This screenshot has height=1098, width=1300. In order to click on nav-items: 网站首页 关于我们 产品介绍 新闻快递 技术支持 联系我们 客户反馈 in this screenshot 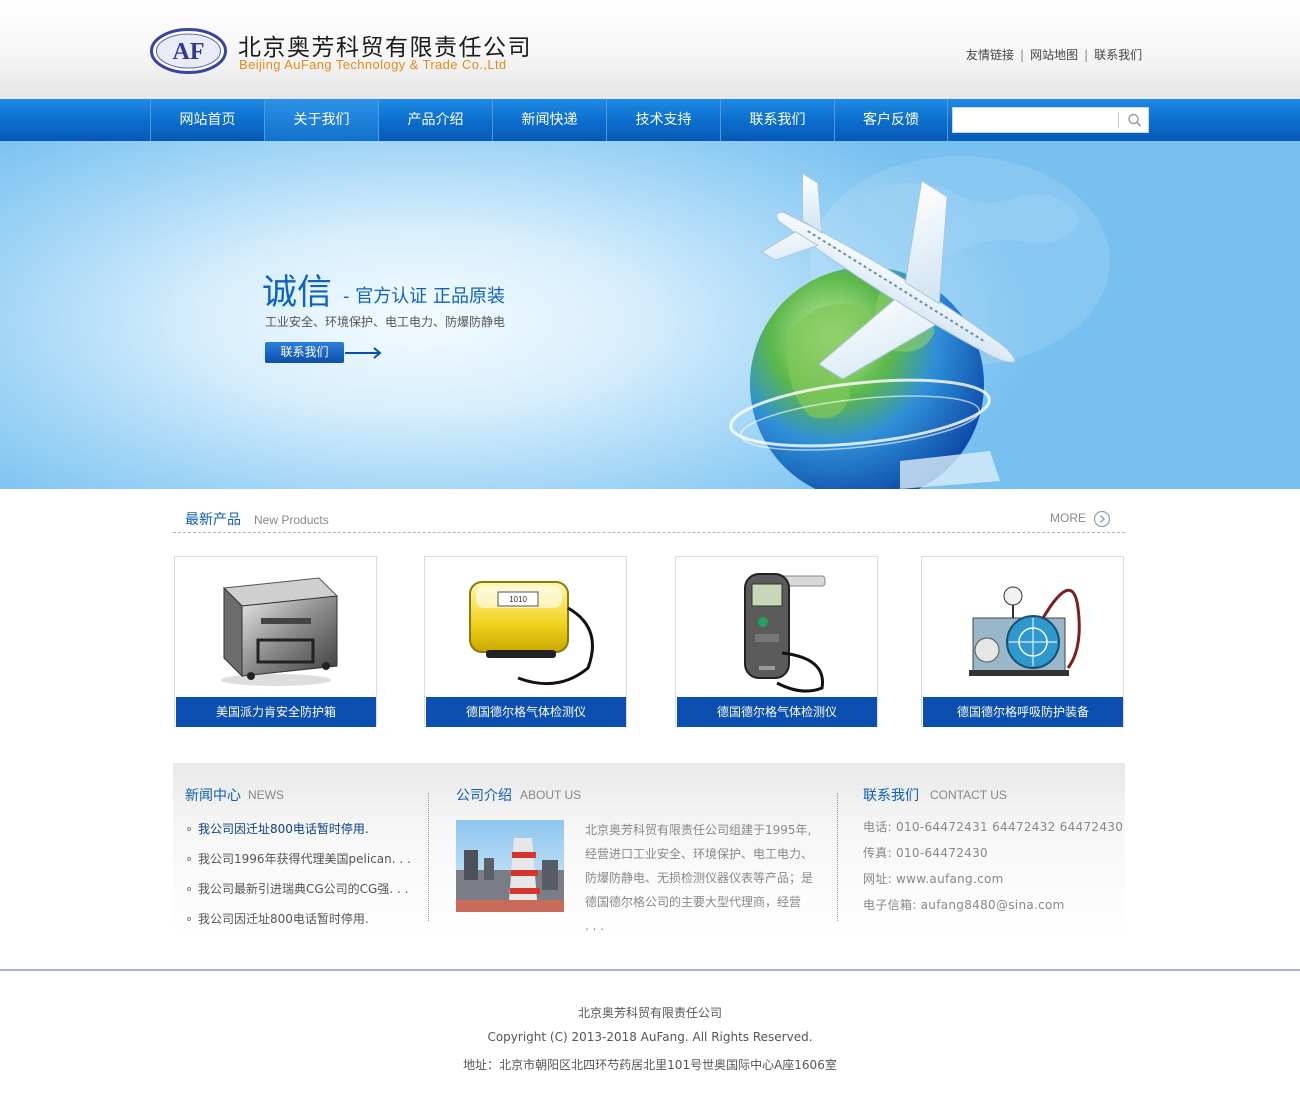, I will do `click(549, 120)`.